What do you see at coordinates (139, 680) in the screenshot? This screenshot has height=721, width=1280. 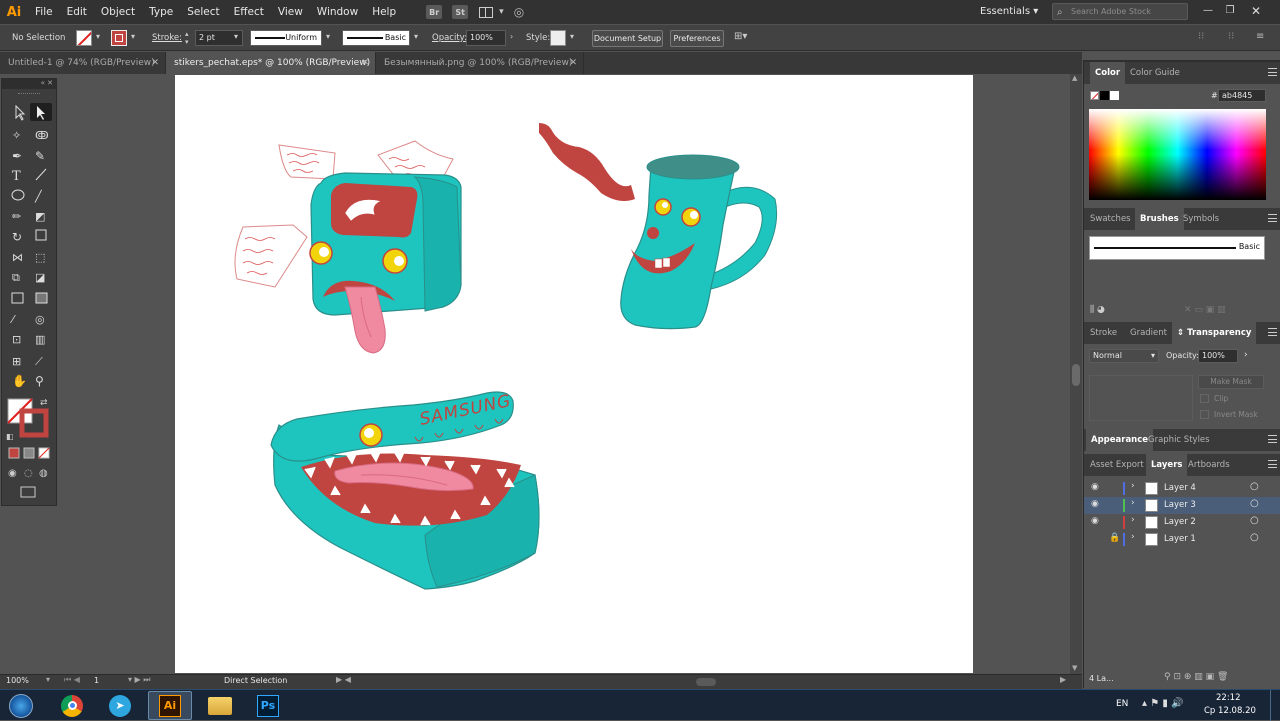 I see `next-artboard-icon: ▾ ▶ ⏭` at bounding box center [139, 680].